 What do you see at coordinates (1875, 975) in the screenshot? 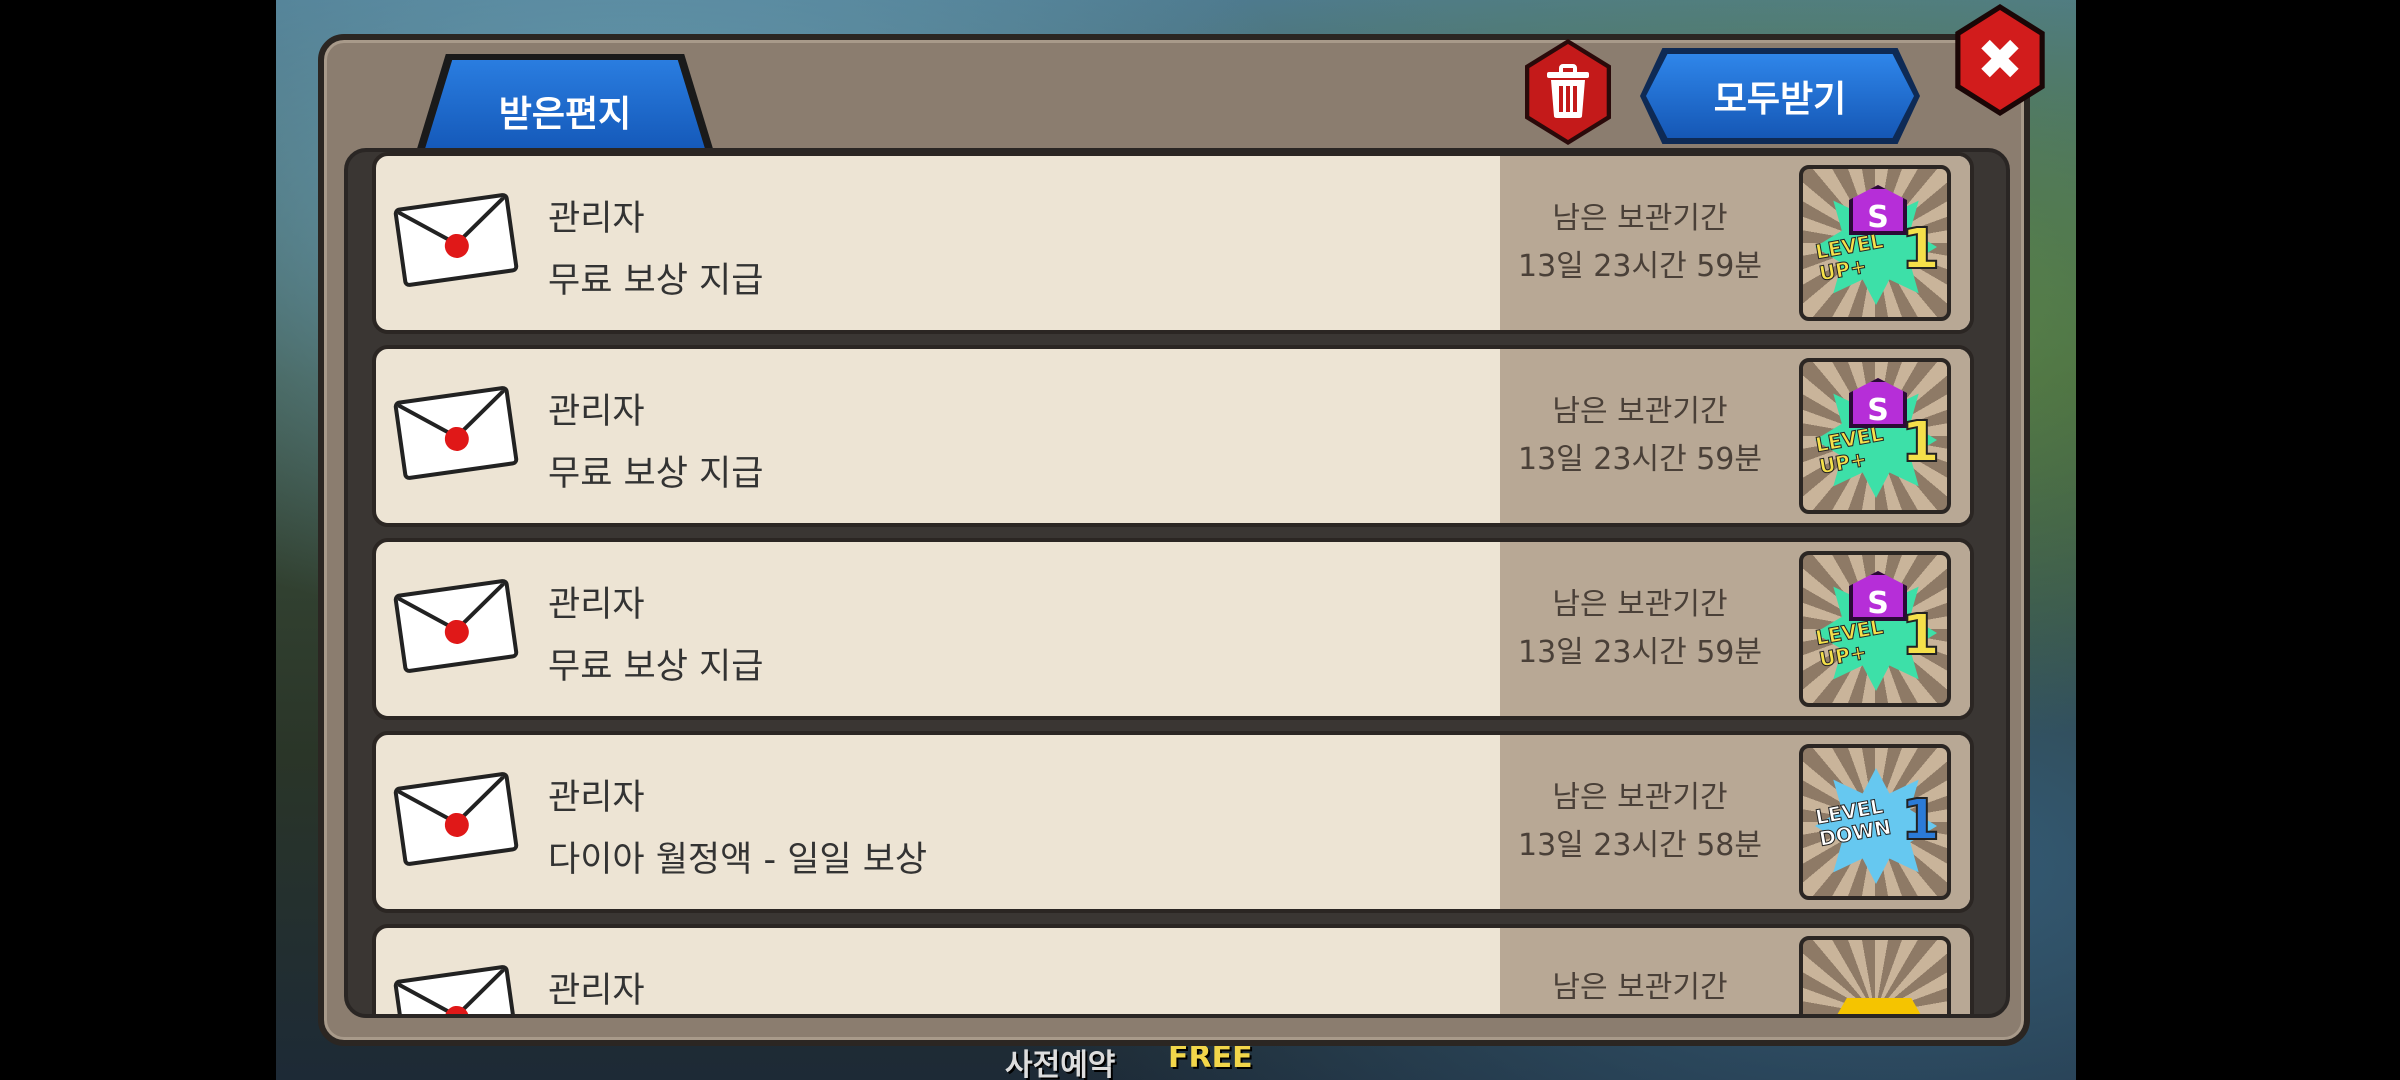
I see `diamond-icon` at bounding box center [1875, 975].